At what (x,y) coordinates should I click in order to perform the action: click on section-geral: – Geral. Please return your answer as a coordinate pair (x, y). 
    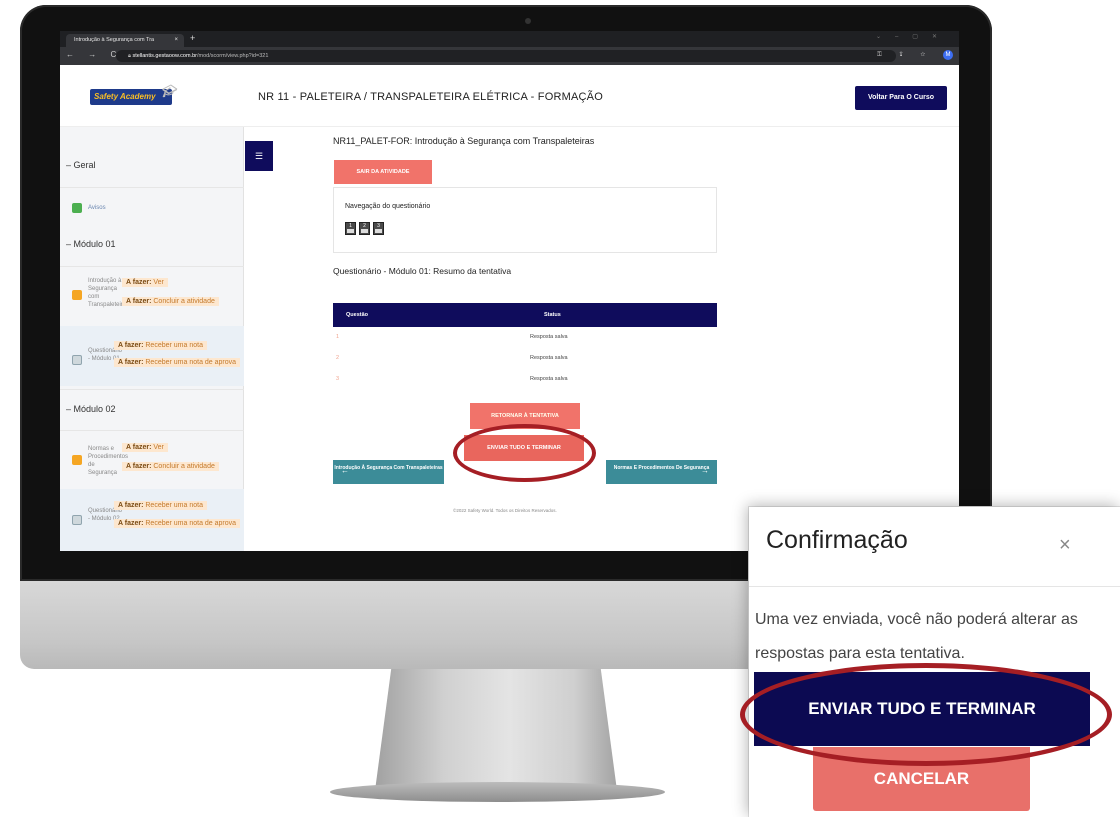
    Looking at the image, I should click on (81, 165).